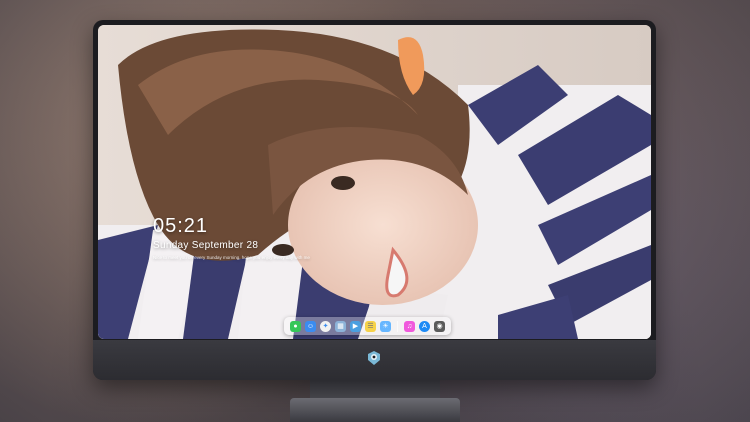 This screenshot has height=422, width=750. I want to click on clock-time: 05:21, so click(181, 226).